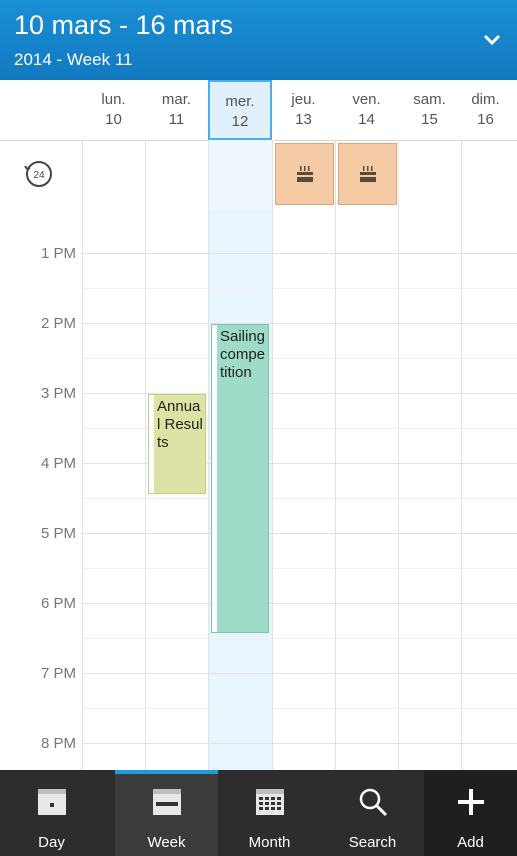 Image resolution: width=517 pixels, height=856 pixels. Describe the element at coordinates (166, 802) in the screenshot. I see `week-view-icon` at that location.